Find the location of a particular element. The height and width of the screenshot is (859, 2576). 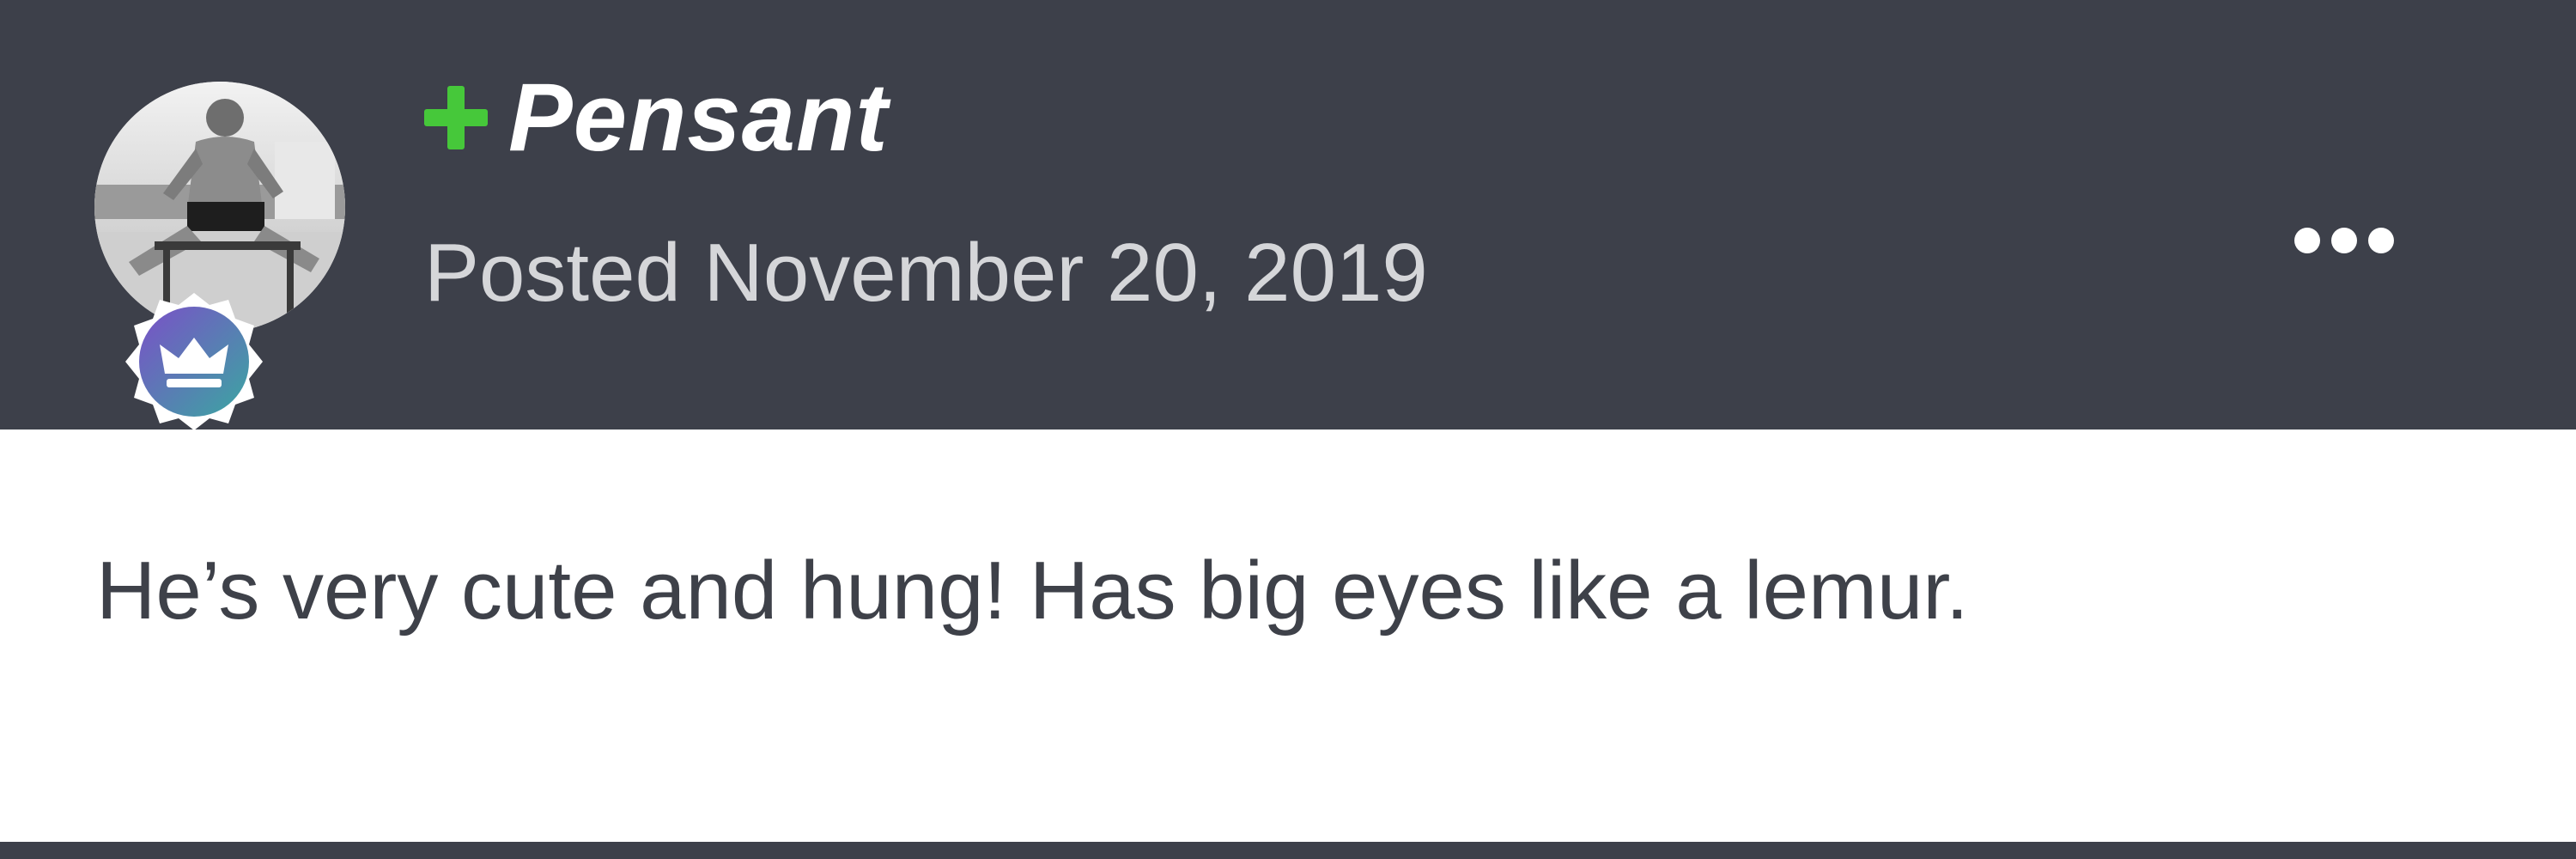

author-avatar-group is located at coordinates (219, 256).